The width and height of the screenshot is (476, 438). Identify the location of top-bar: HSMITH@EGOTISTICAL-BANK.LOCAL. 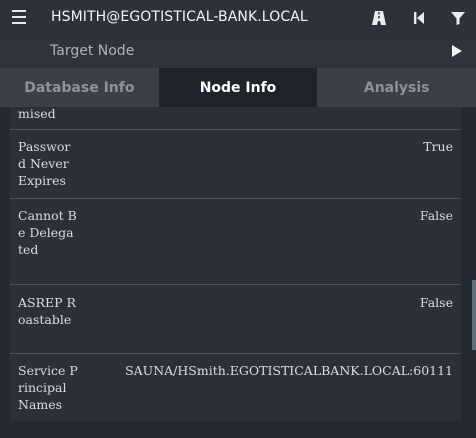
(238, 17).